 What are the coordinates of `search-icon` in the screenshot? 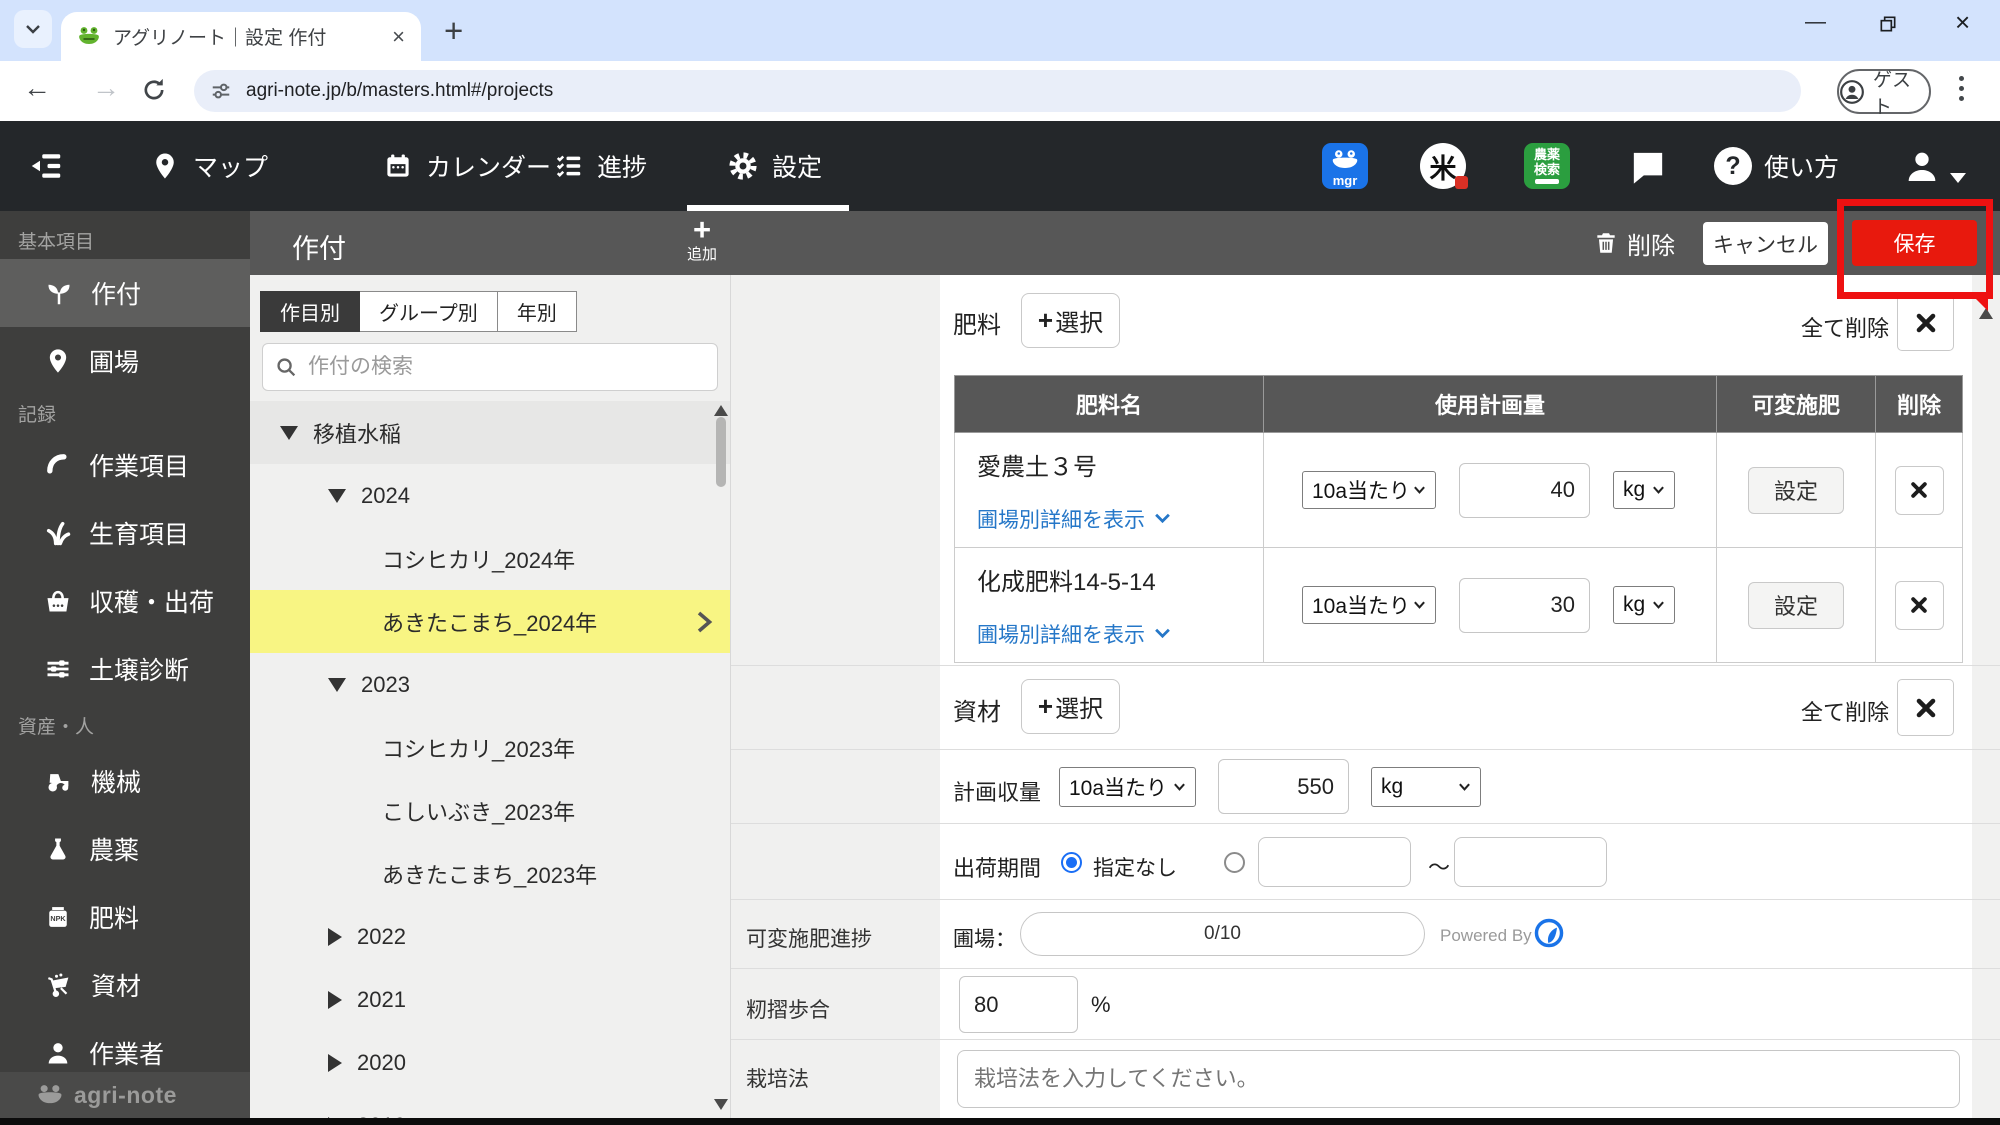 It's located at (286, 367).